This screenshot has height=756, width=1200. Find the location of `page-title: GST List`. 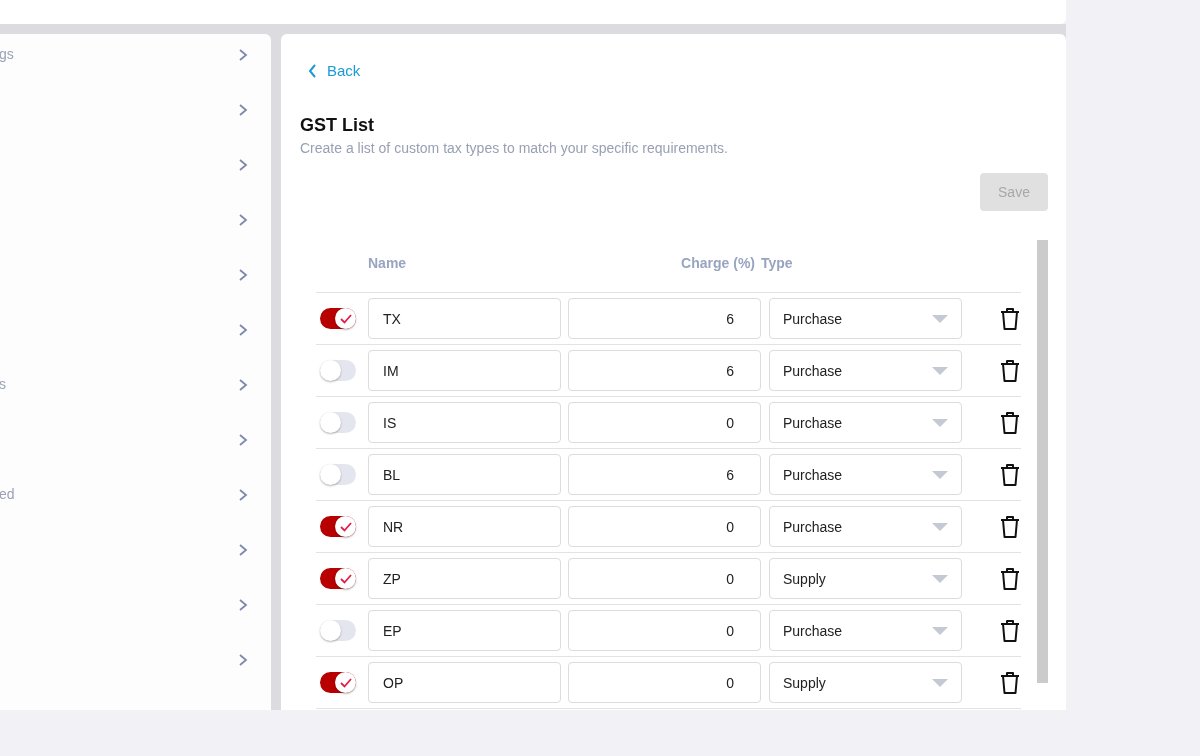

page-title: GST List is located at coordinates (337, 125).